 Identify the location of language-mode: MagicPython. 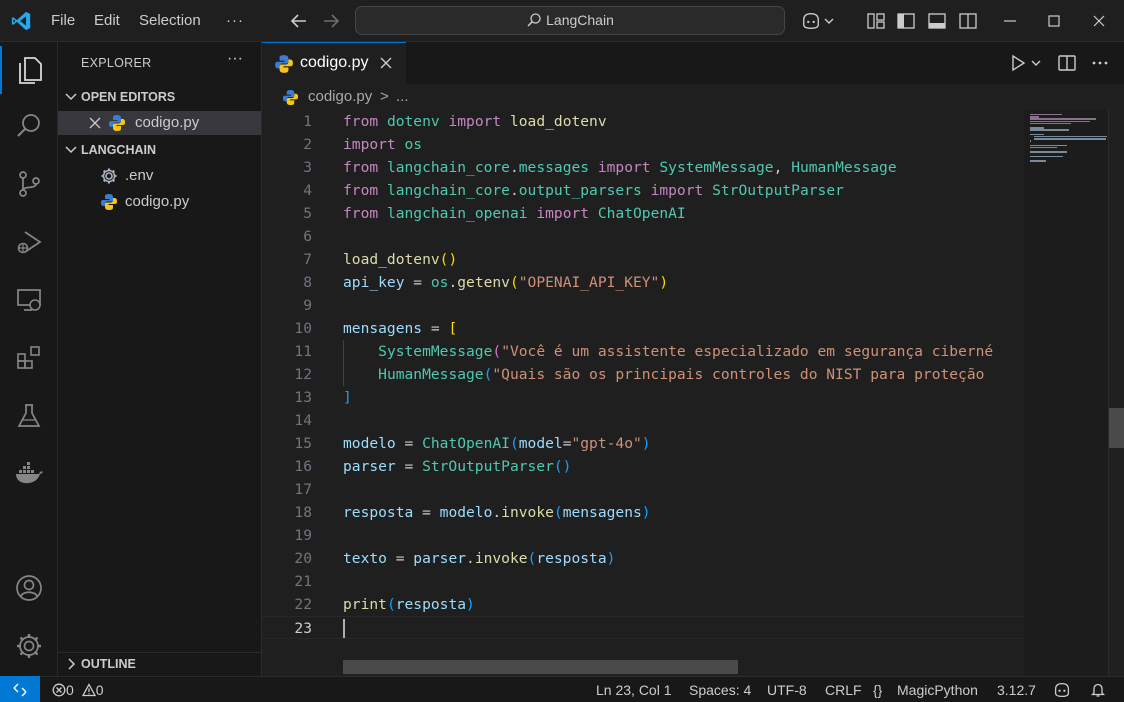
(937, 689).